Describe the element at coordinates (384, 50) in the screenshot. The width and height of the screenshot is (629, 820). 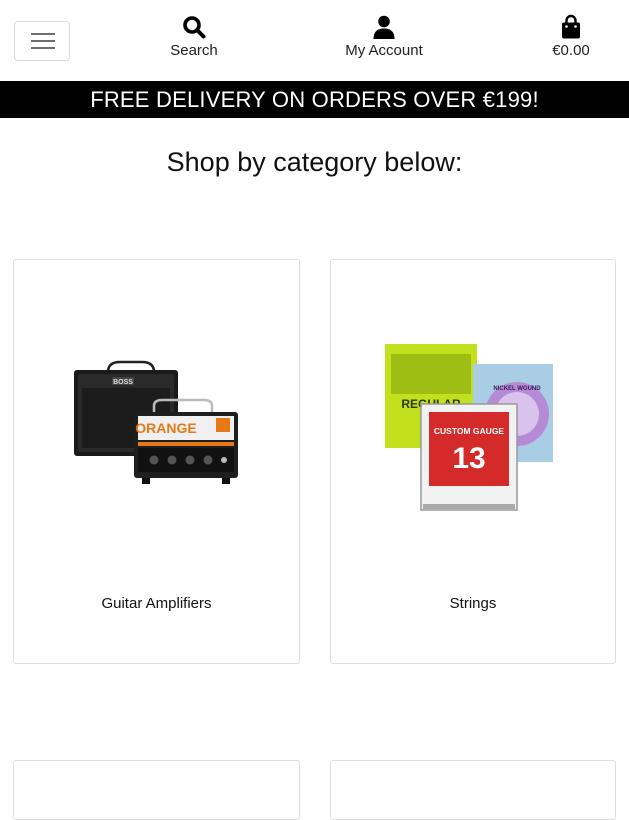
I see `my-account-label: My Account` at that location.